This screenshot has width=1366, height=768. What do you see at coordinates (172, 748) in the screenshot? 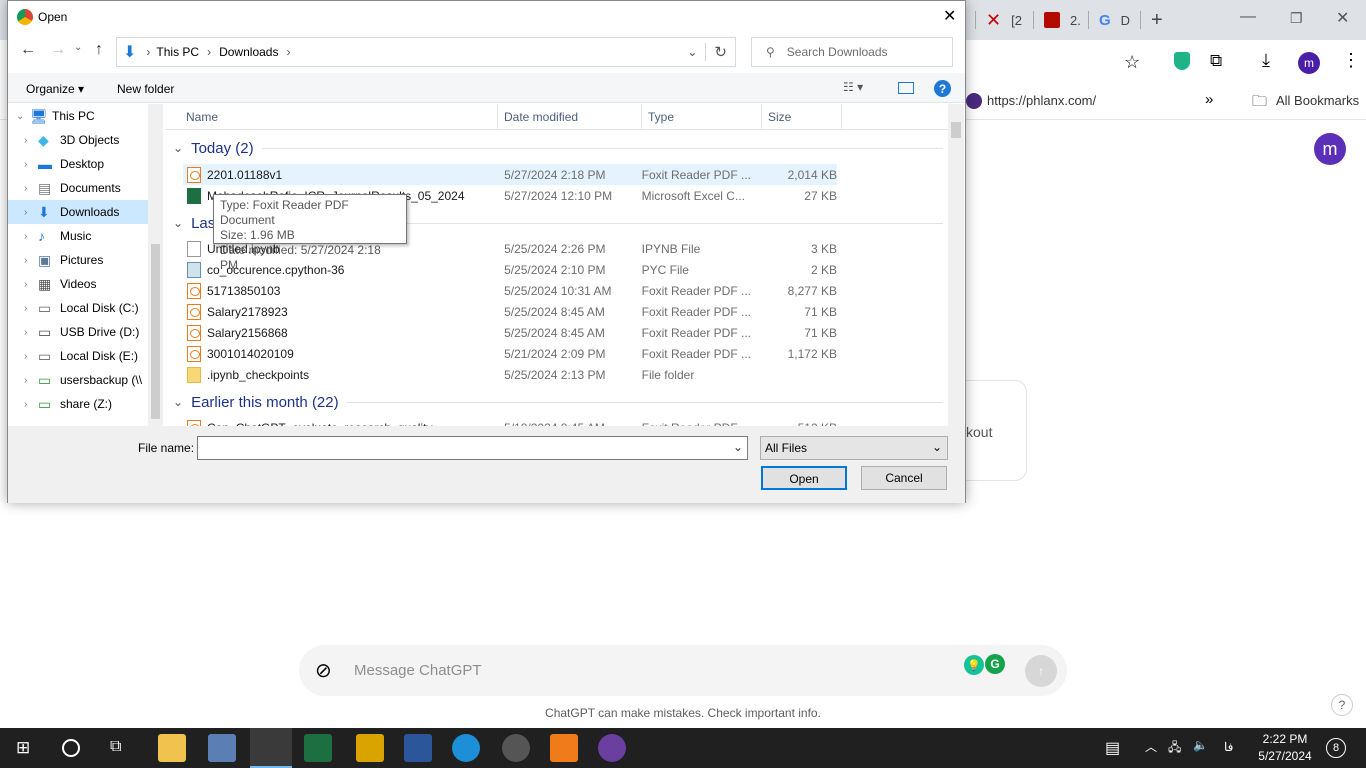
I see `file-explorer-icon` at bounding box center [172, 748].